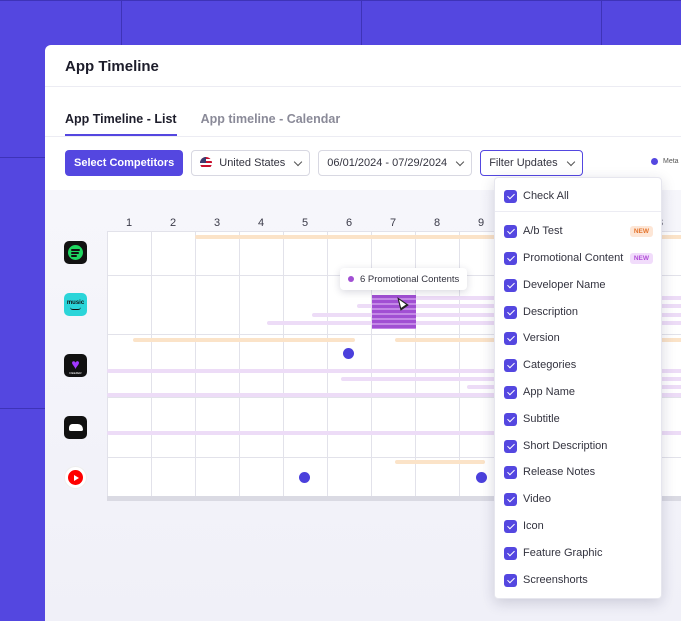 The height and width of the screenshot is (621, 681). Describe the element at coordinates (349, 223) in the screenshot. I see `day-label: 6` at that location.